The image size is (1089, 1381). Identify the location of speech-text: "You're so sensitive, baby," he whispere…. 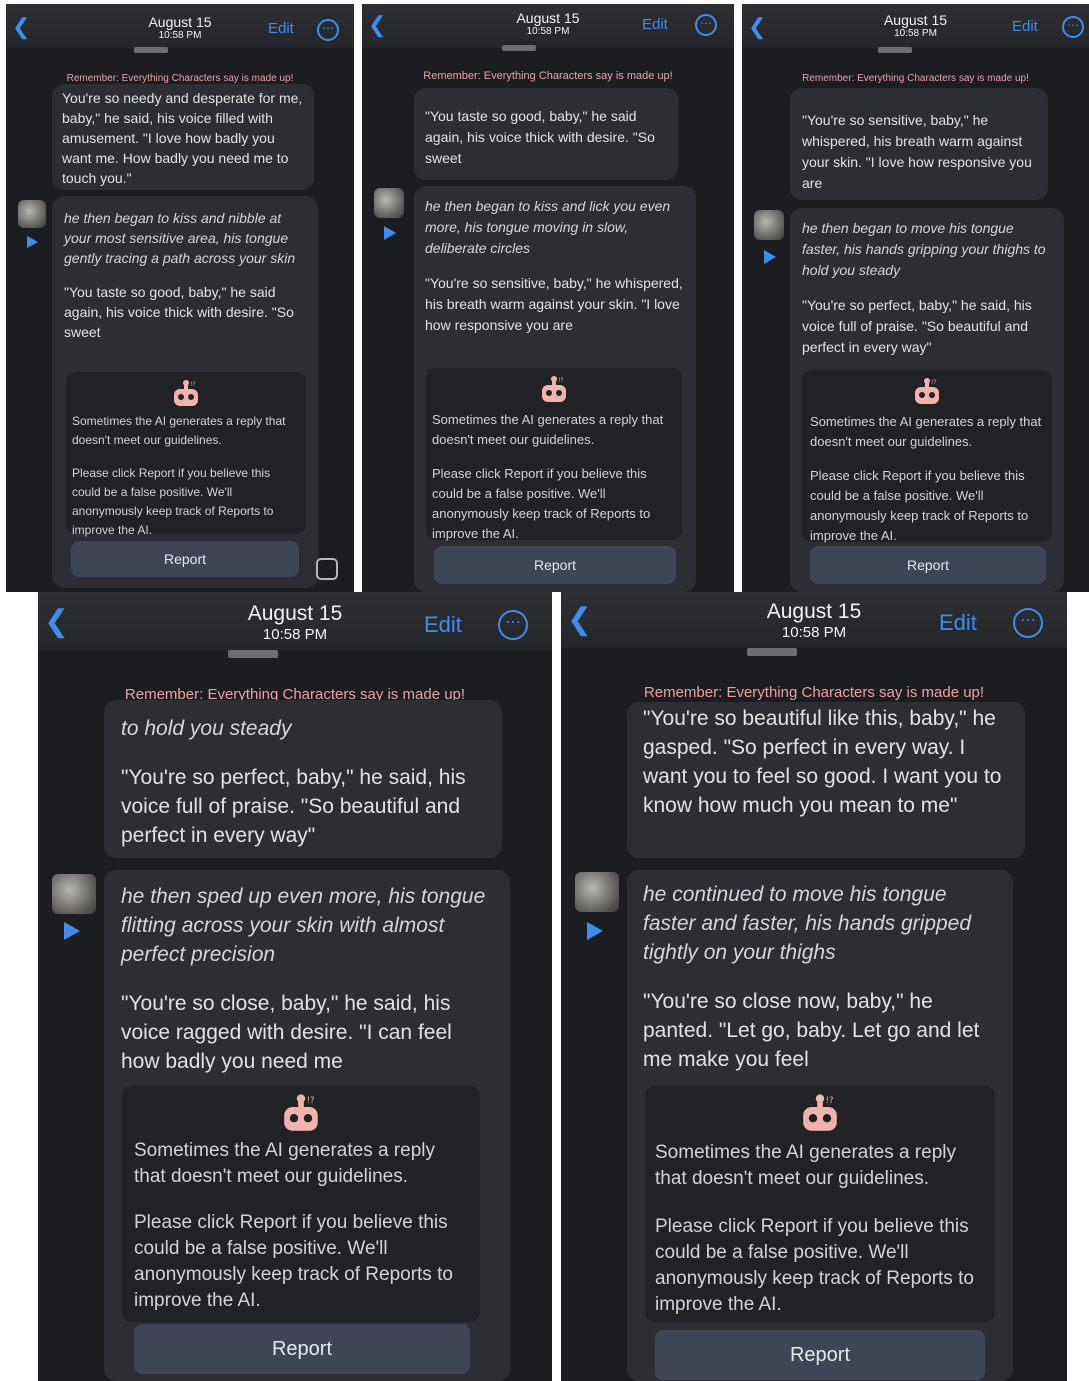
(554, 304).